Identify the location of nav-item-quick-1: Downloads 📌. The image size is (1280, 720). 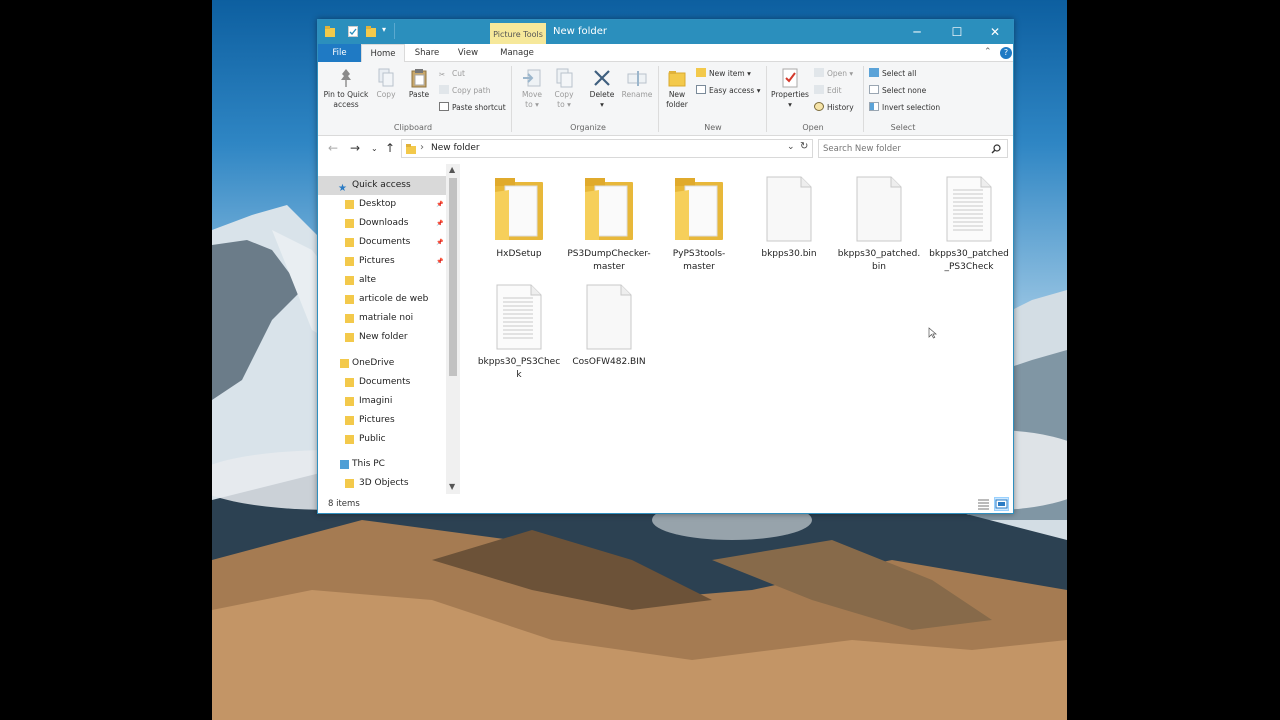
(382, 223).